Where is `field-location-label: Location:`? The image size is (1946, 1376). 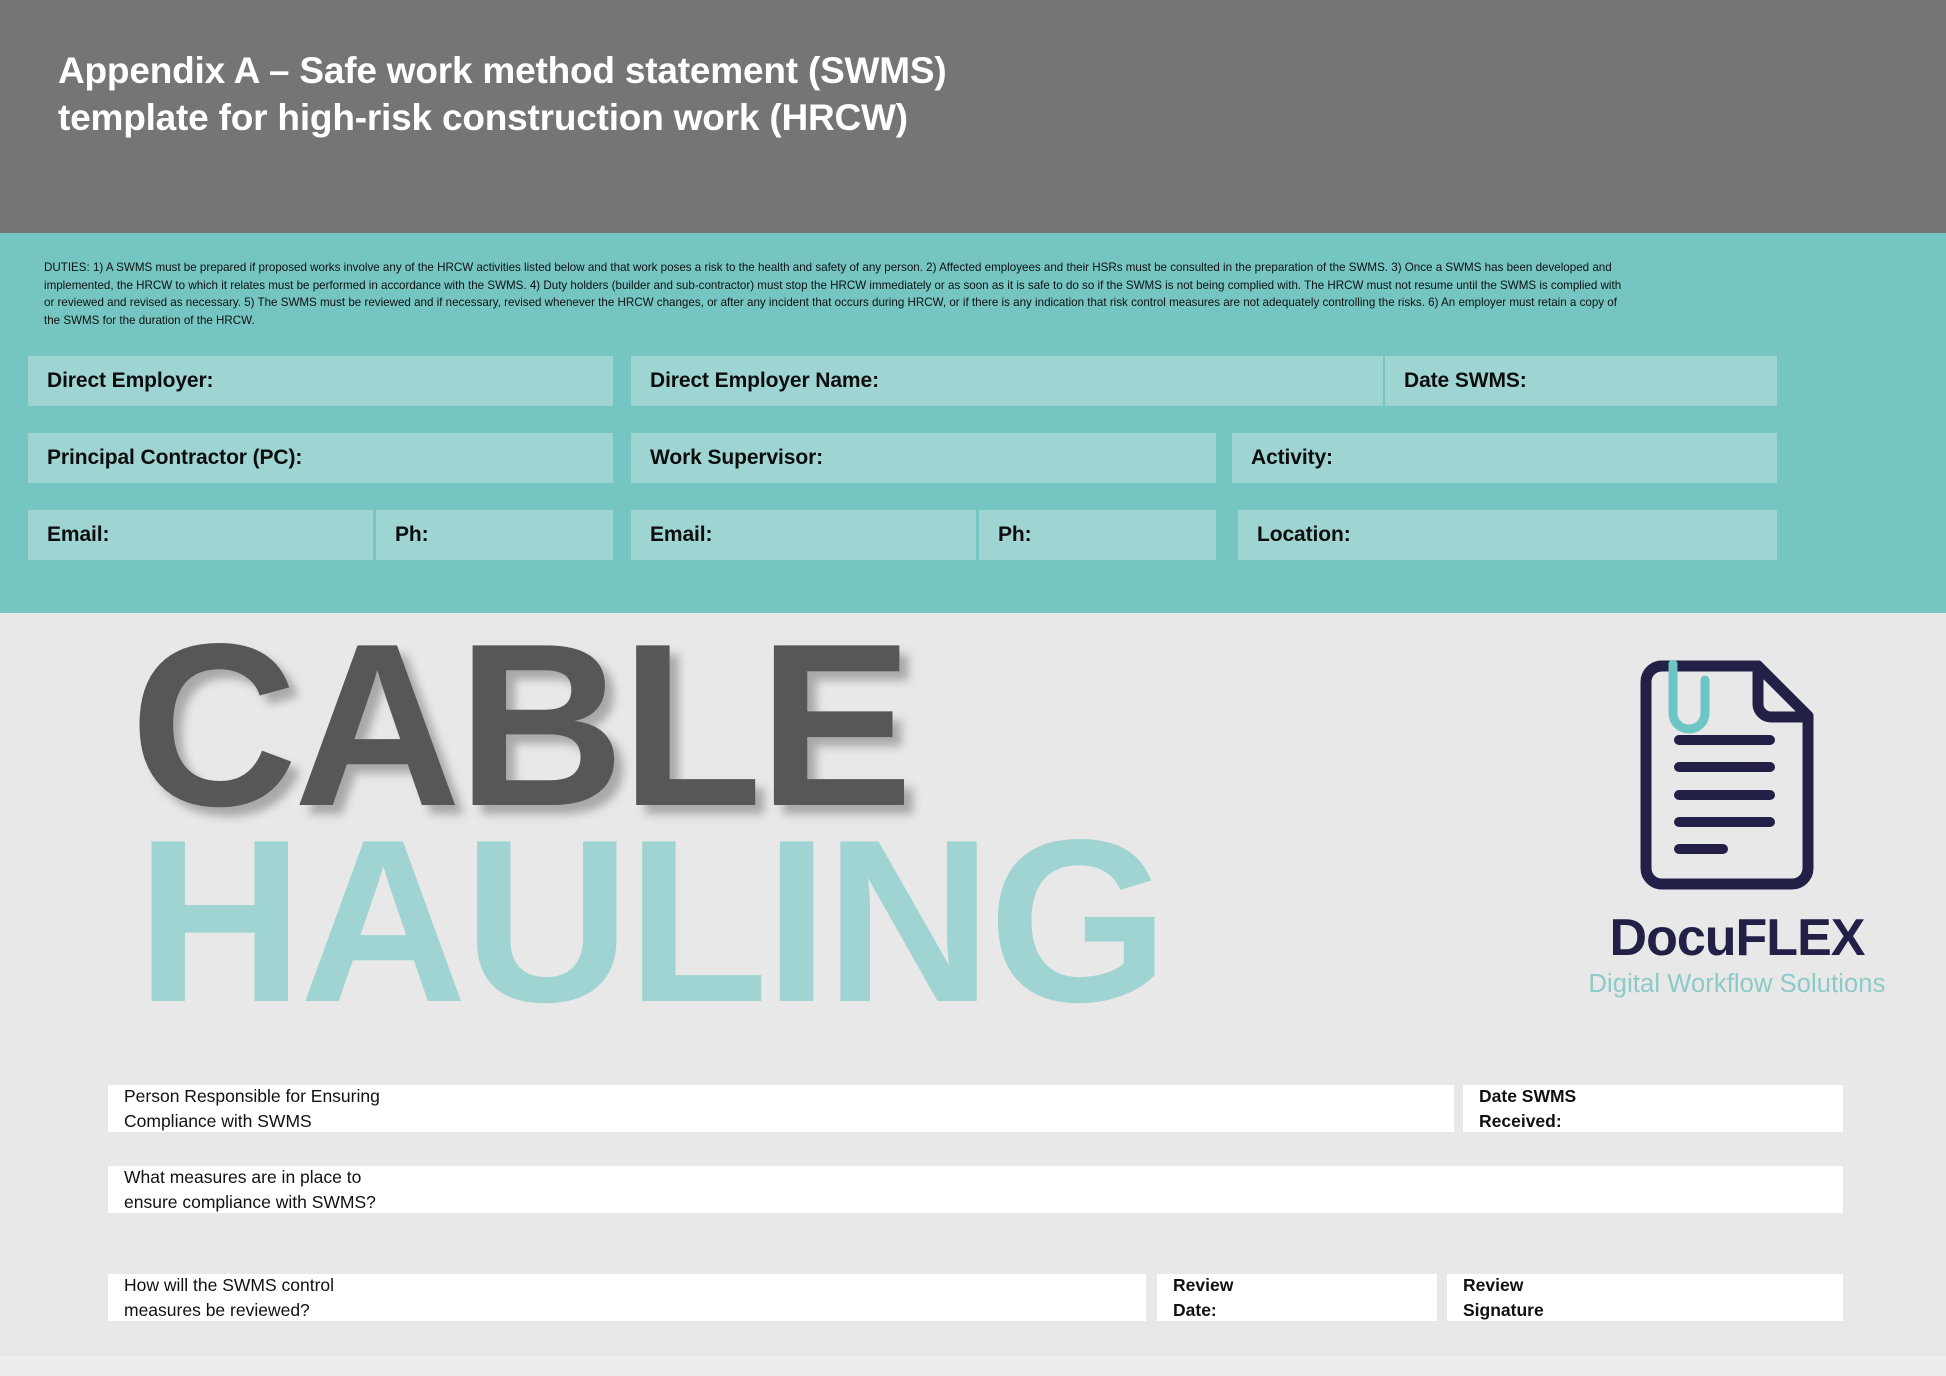
field-location-label: Location: is located at coordinates (1304, 534).